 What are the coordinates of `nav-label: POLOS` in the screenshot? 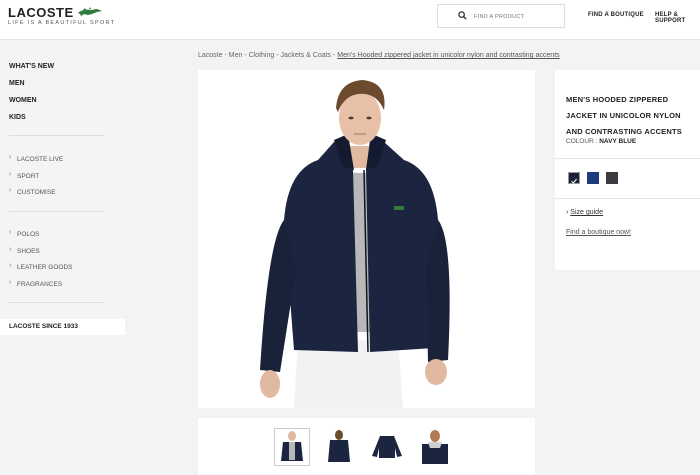 It's located at (28, 234).